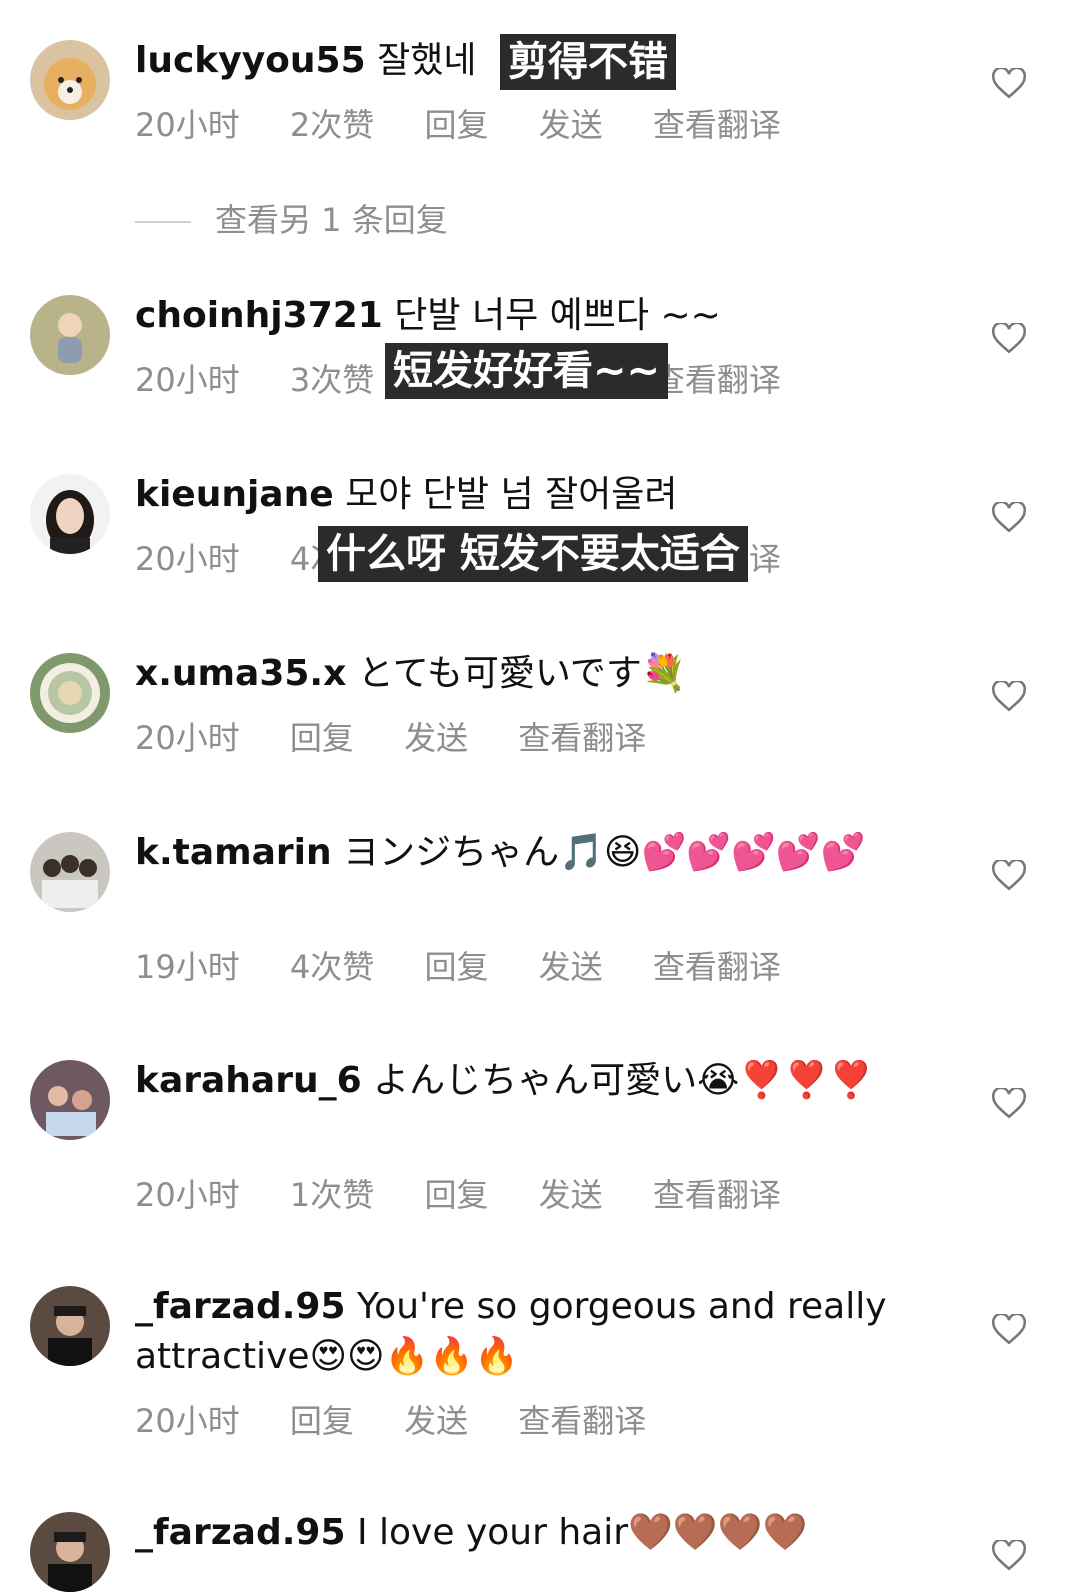 The height and width of the screenshot is (1592, 1080). I want to click on comment-body: 모야 단발 넘 잘어울려, so click(511, 494).